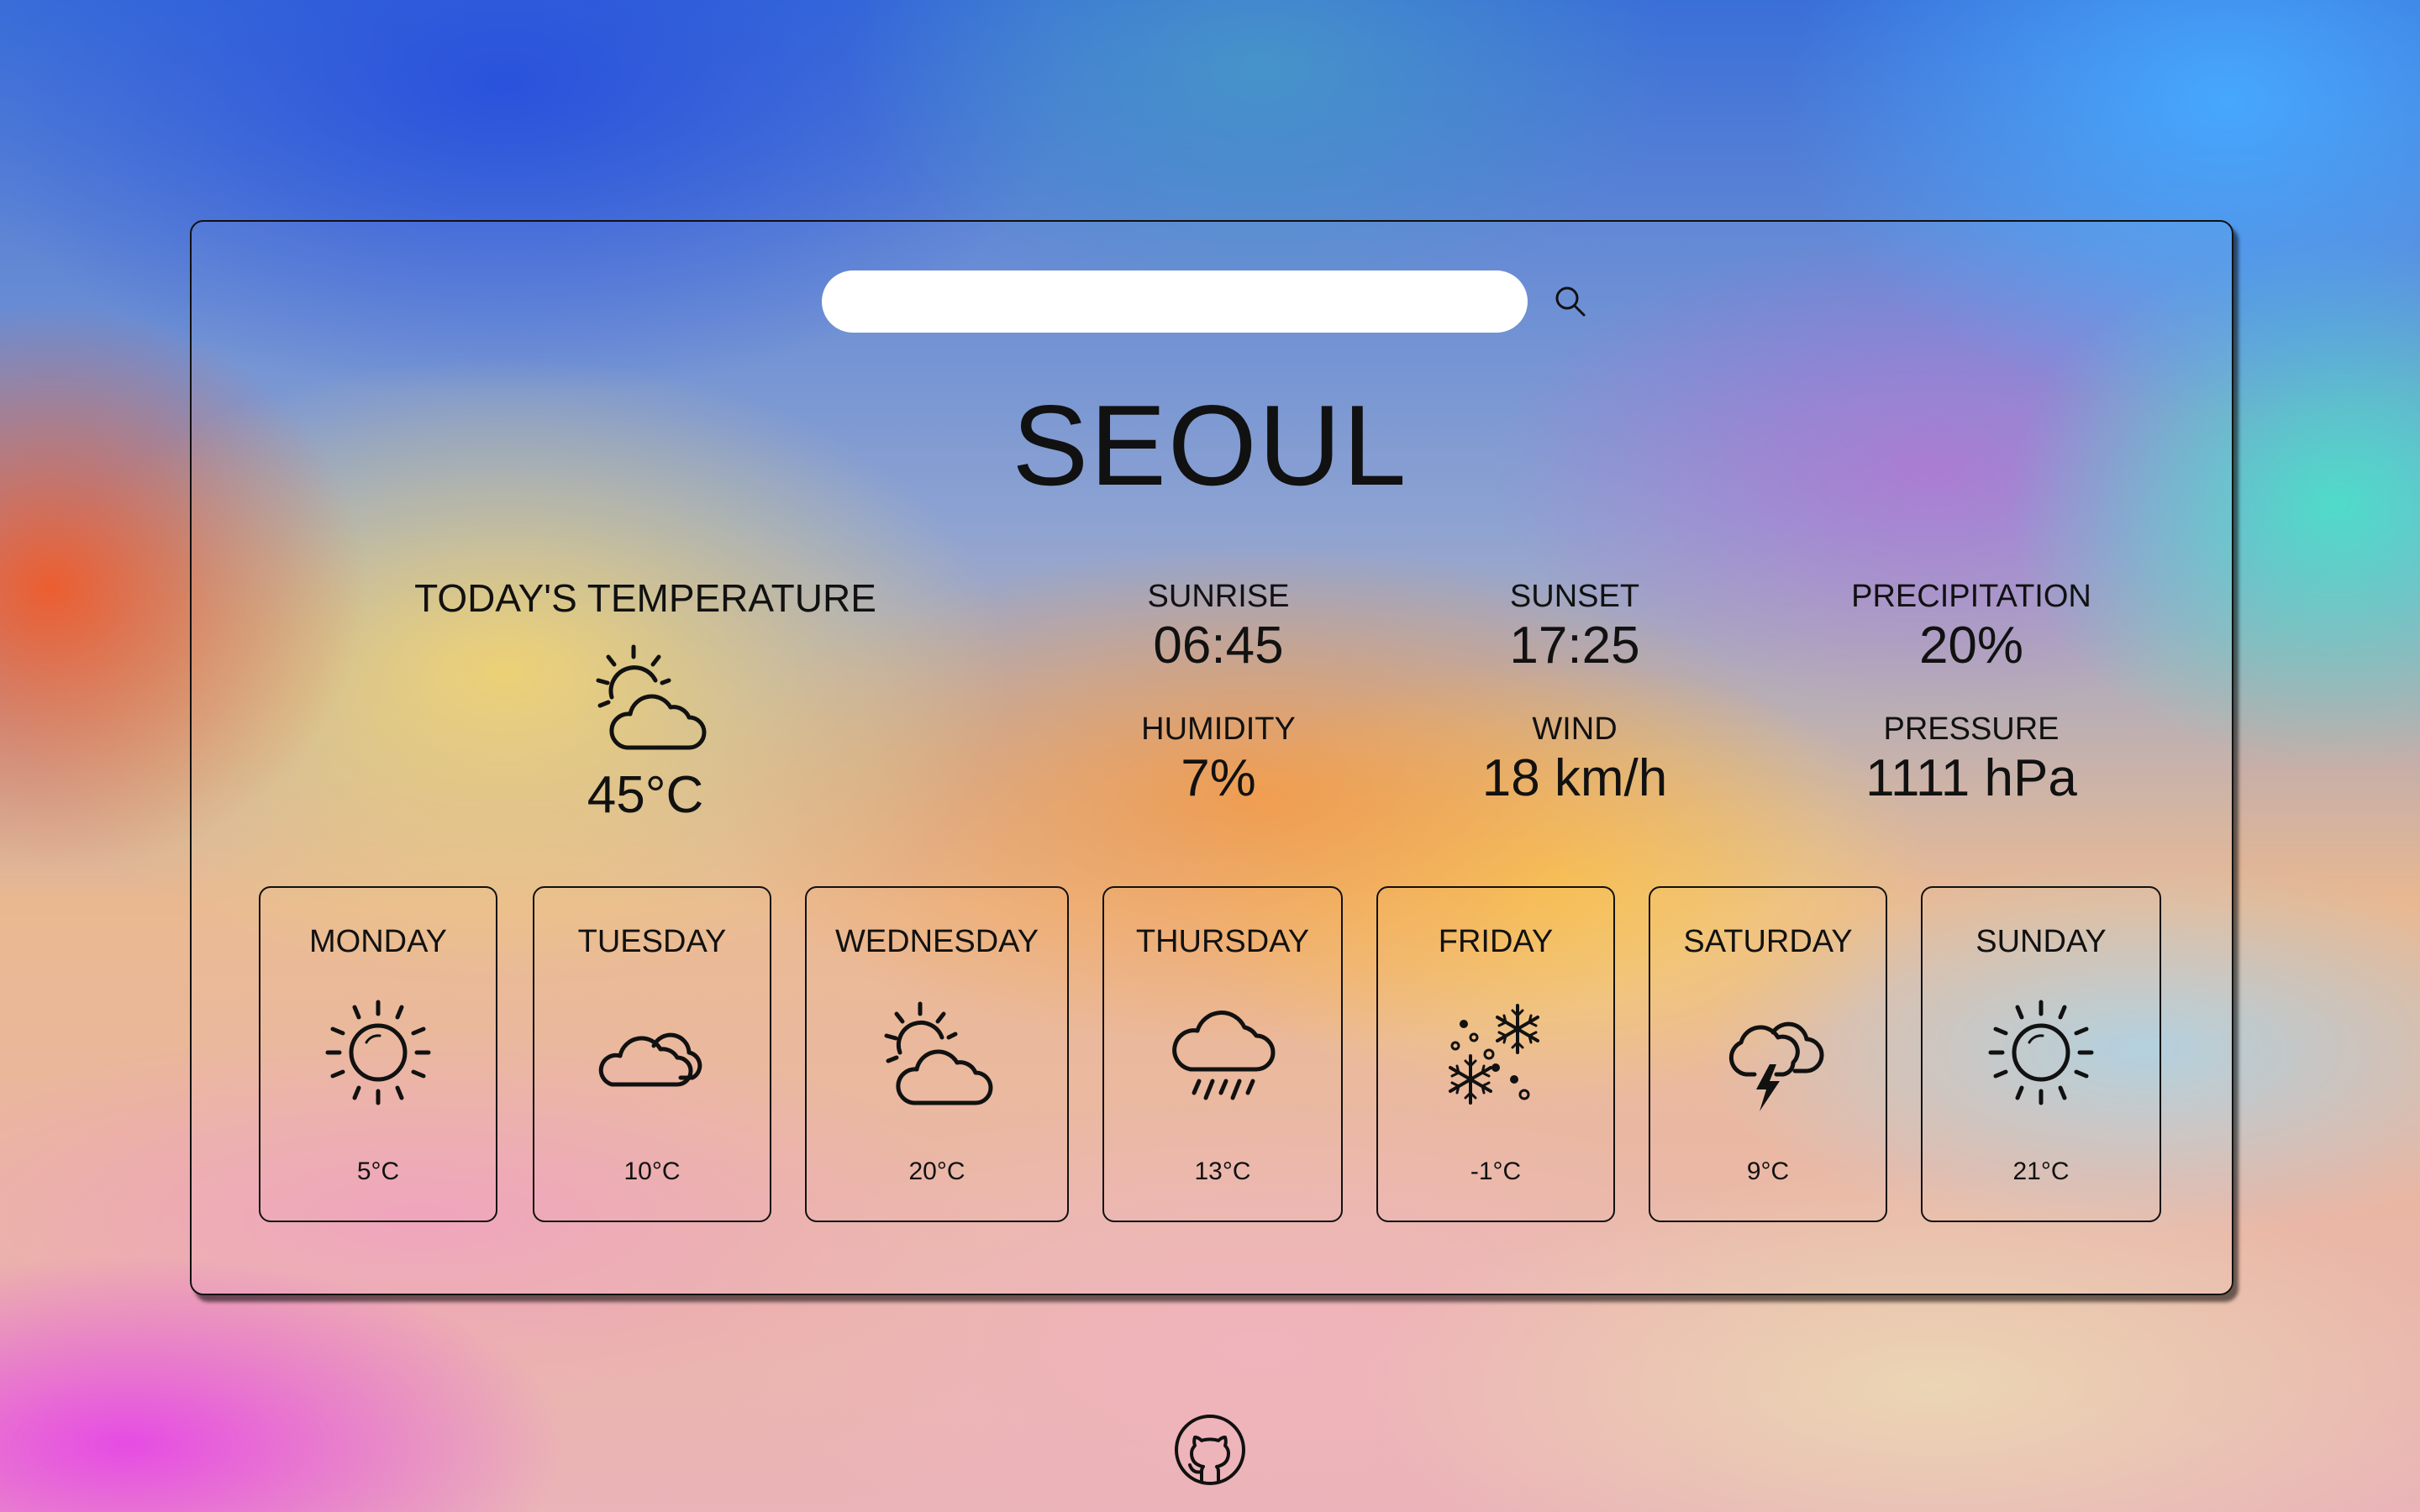 The height and width of the screenshot is (1512, 2420). I want to click on day-temperature: 9°C, so click(1768, 1171).